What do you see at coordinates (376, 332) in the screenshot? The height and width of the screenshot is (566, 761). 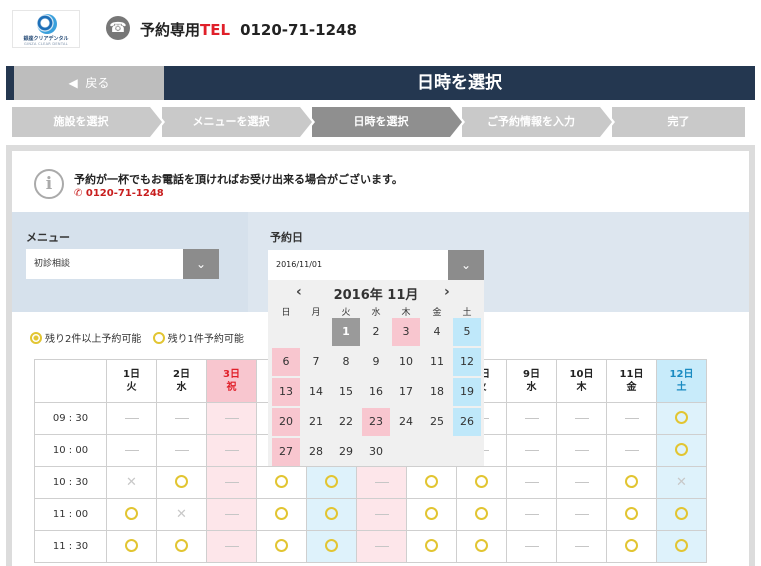 I see `calendar-day: 2` at bounding box center [376, 332].